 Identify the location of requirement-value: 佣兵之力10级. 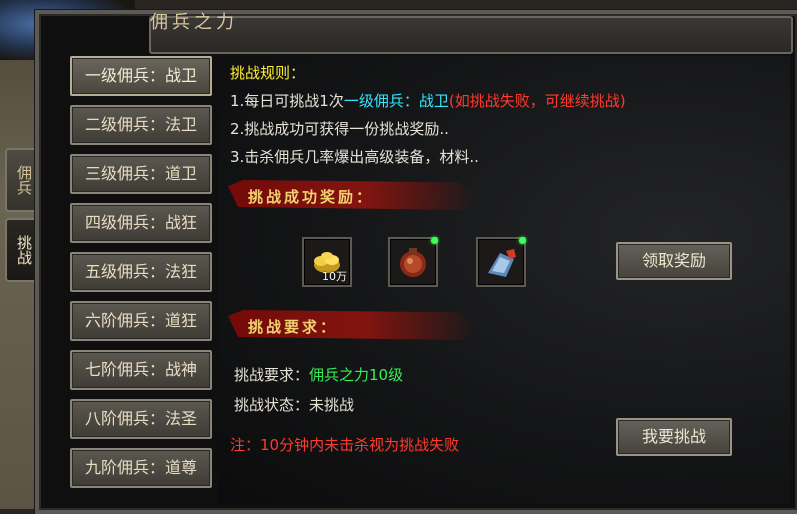
(356, 375).